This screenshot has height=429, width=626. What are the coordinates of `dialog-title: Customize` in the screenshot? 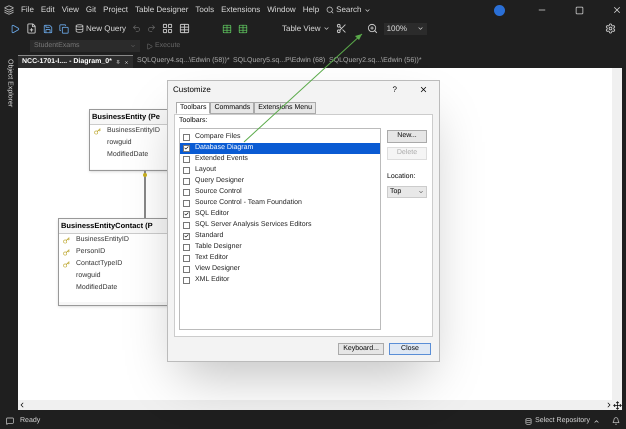 It's located at (192, 90).